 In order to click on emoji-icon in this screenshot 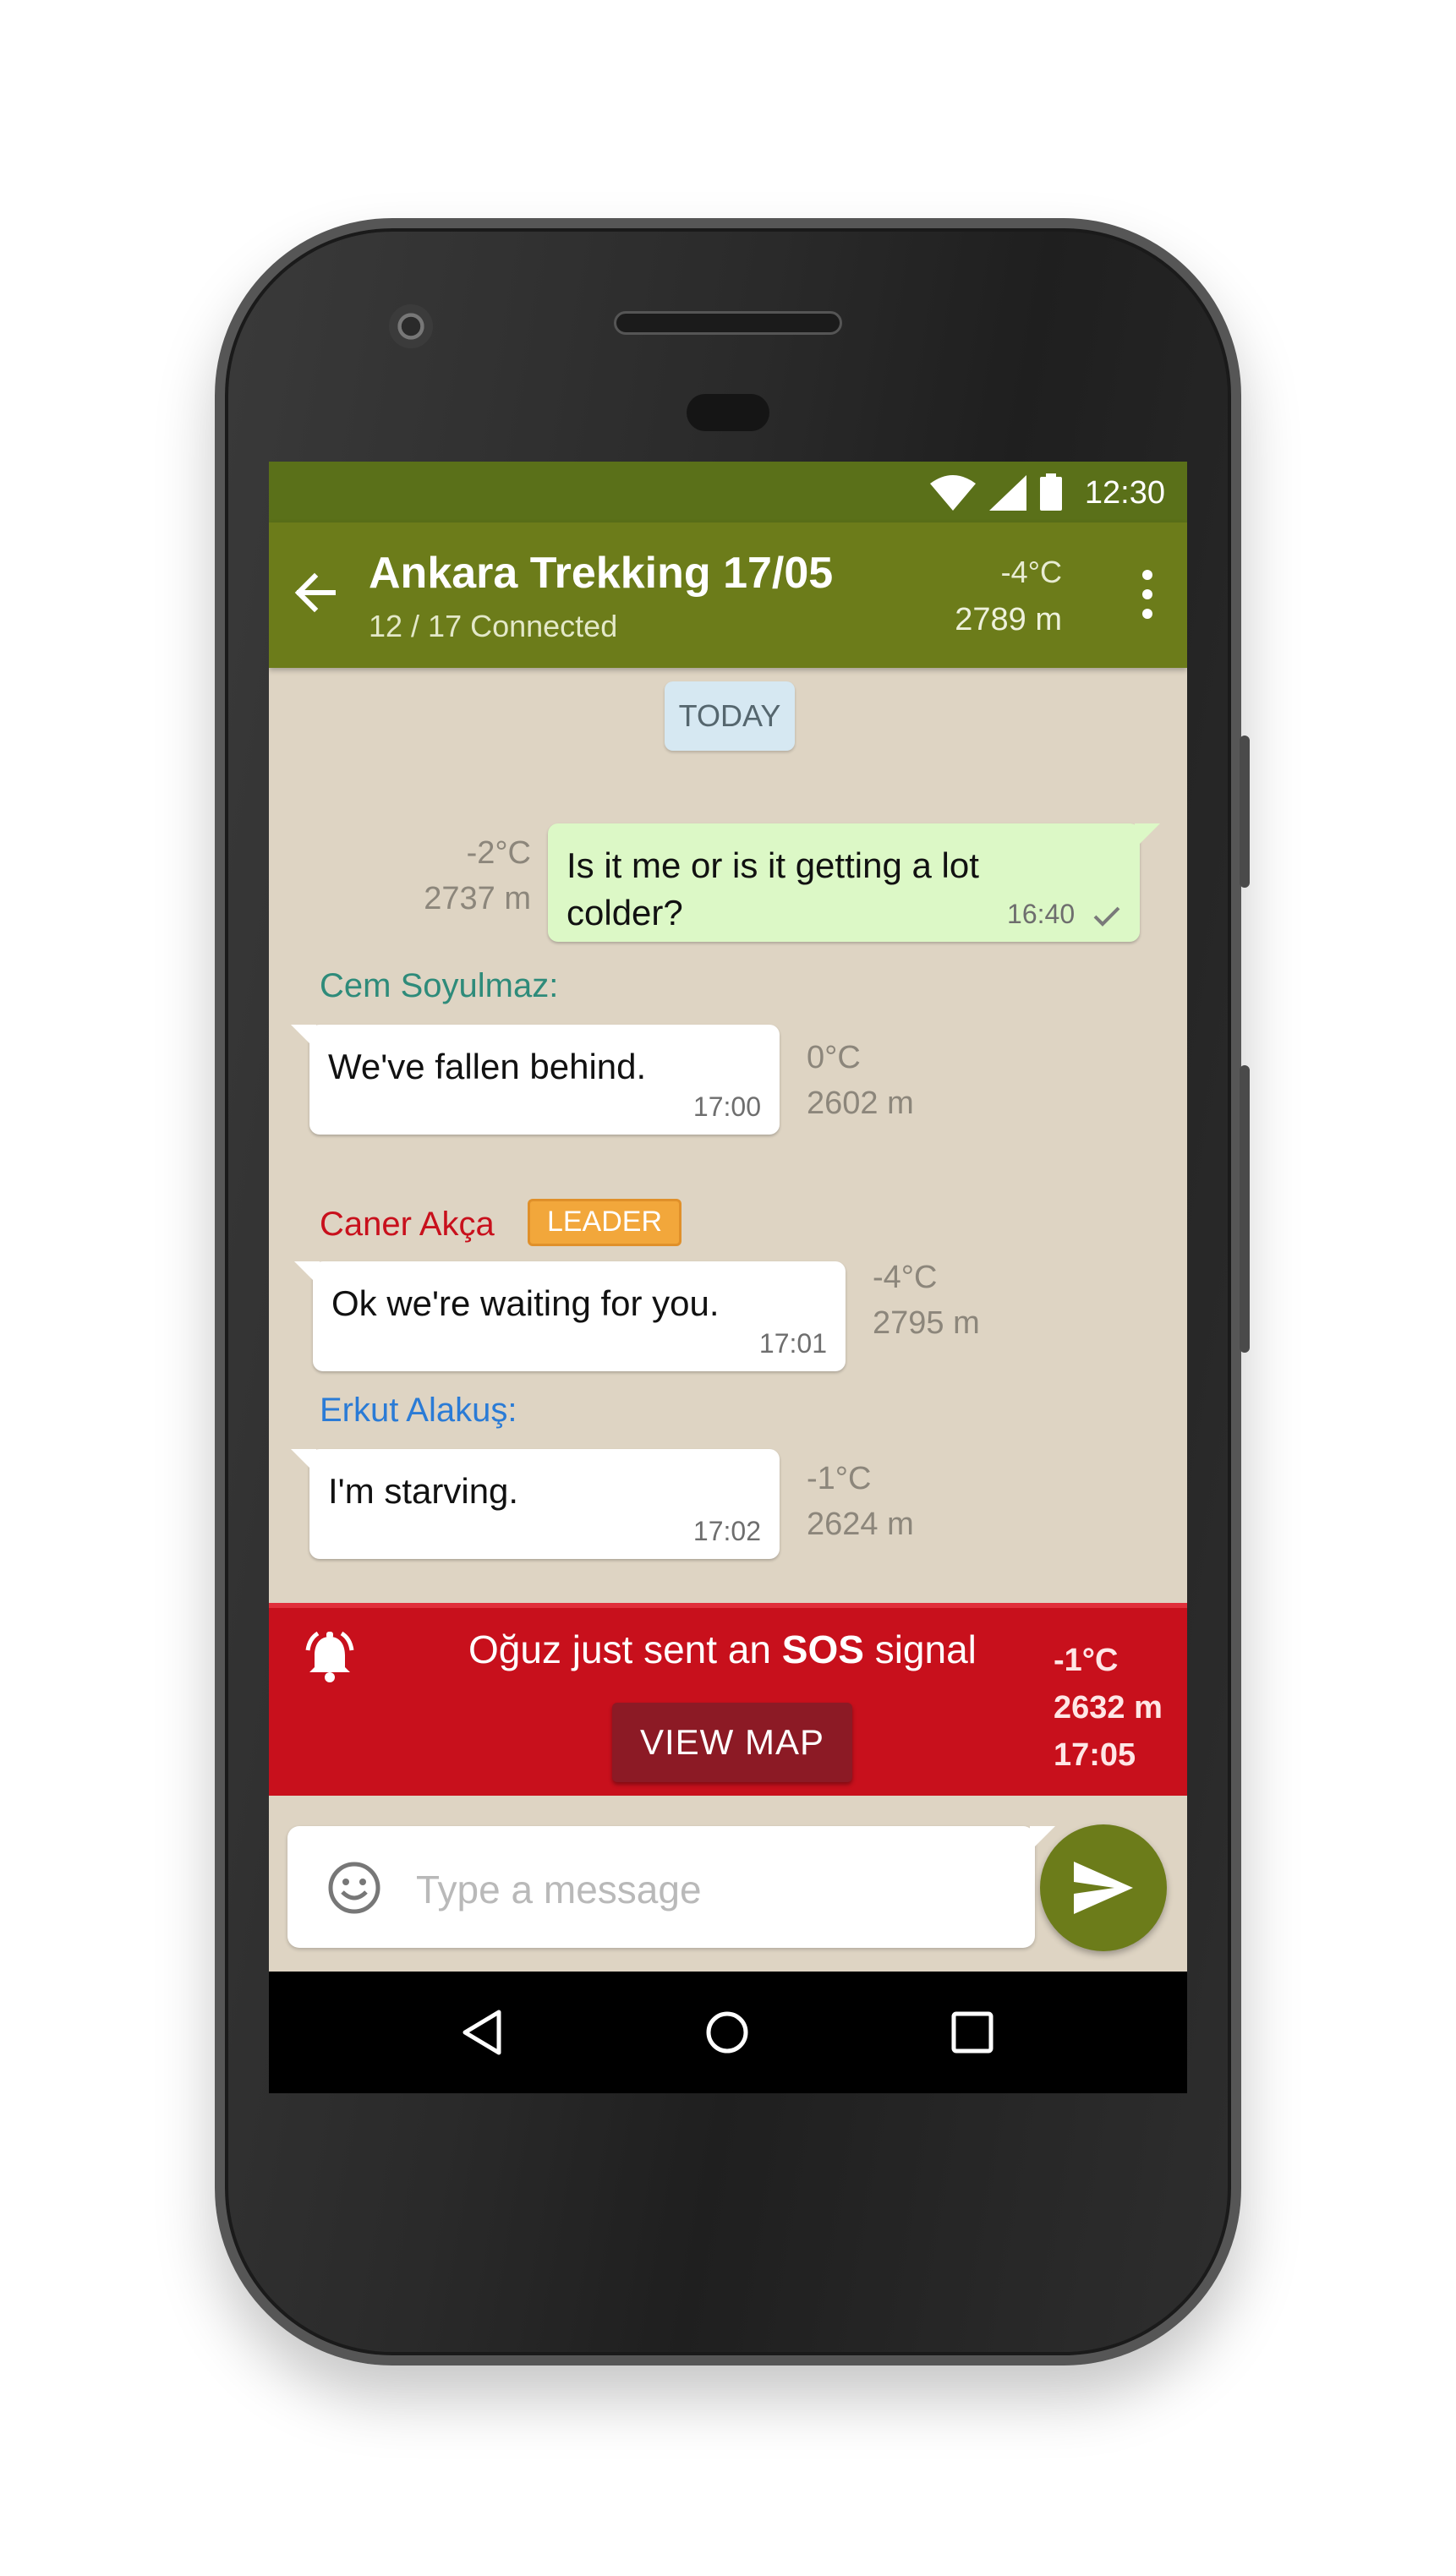, I will do `click(354, 1888)`.